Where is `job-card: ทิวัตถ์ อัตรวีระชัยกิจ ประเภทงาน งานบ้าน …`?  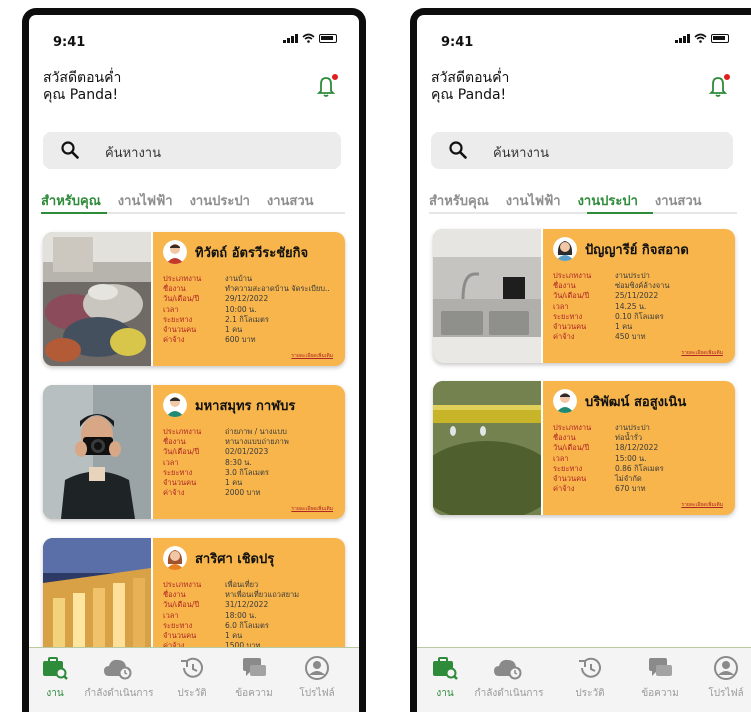 job-card: ทิวัตถ์ อัตรวีระชัยกิจ ประเภทงาน งานบ้าน … is located at coordinates (194, 299).